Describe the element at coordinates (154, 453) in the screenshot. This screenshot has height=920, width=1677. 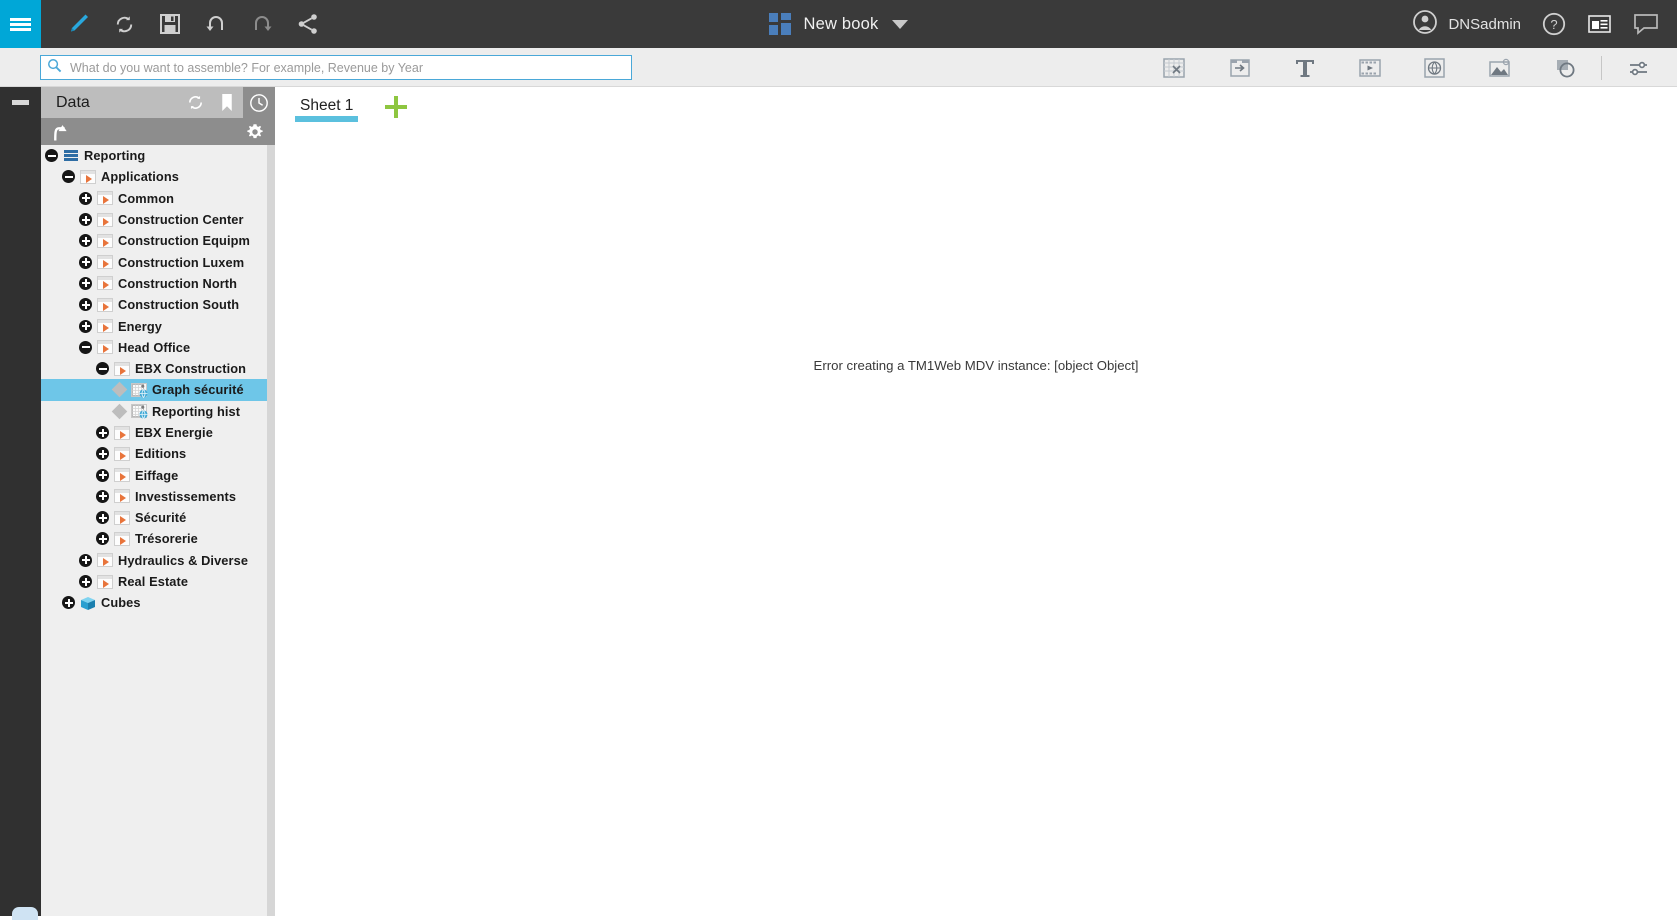
I see `tree-node: Editions` at that location.